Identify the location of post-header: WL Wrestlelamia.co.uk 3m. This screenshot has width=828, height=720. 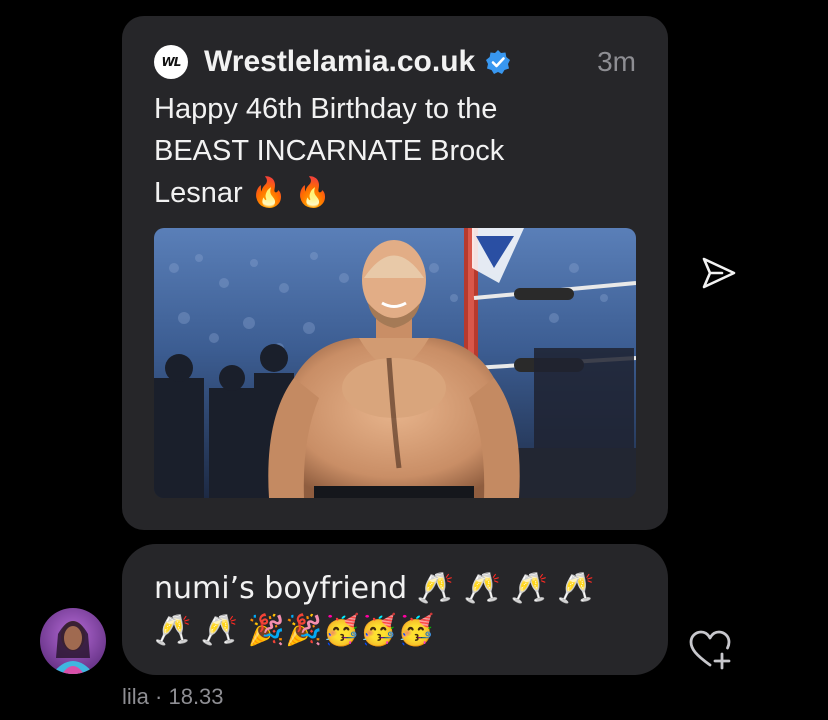
(395, 62).